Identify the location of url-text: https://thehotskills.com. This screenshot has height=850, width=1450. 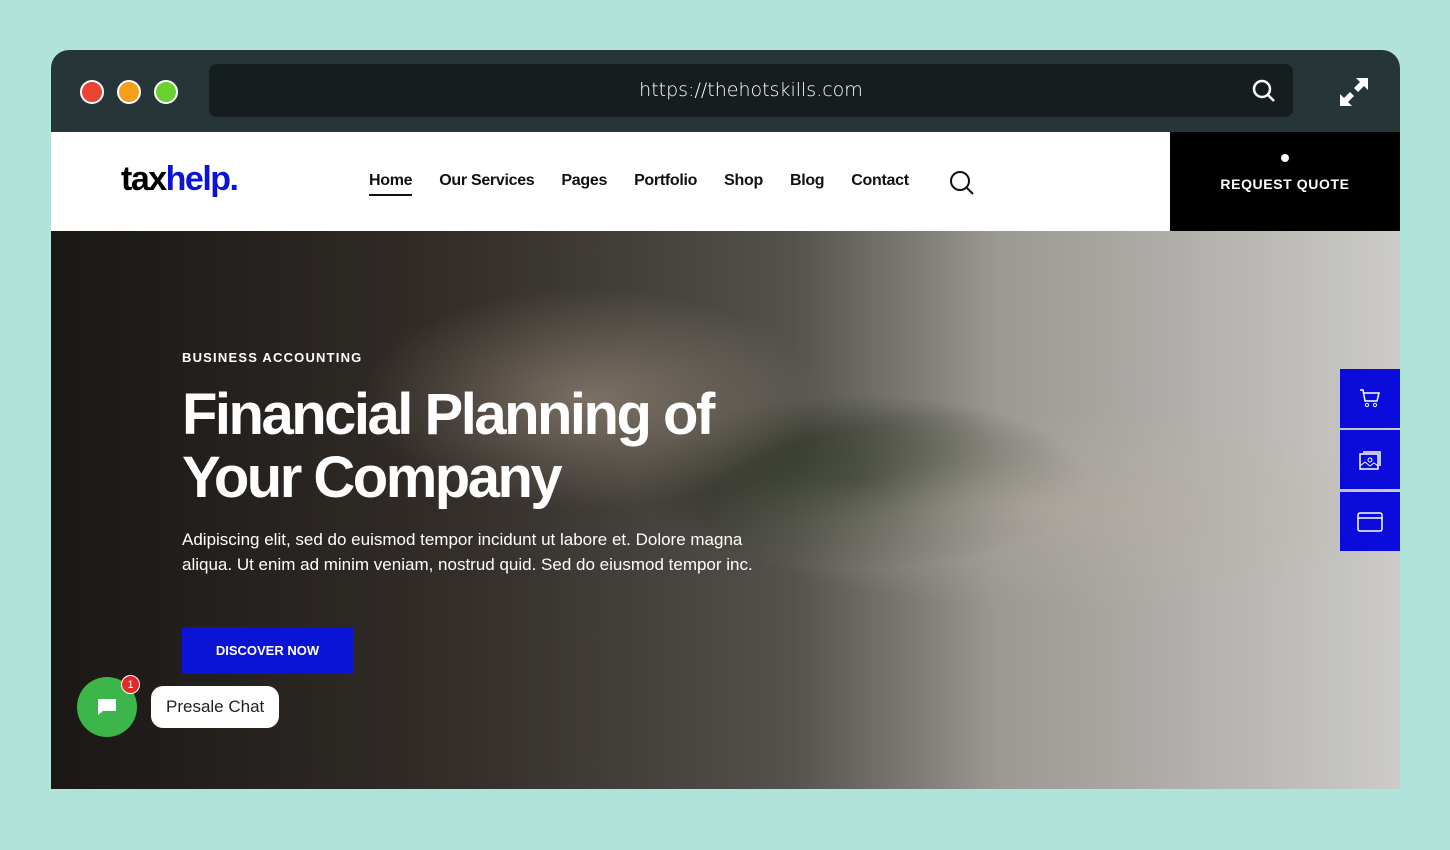
(751, 90).